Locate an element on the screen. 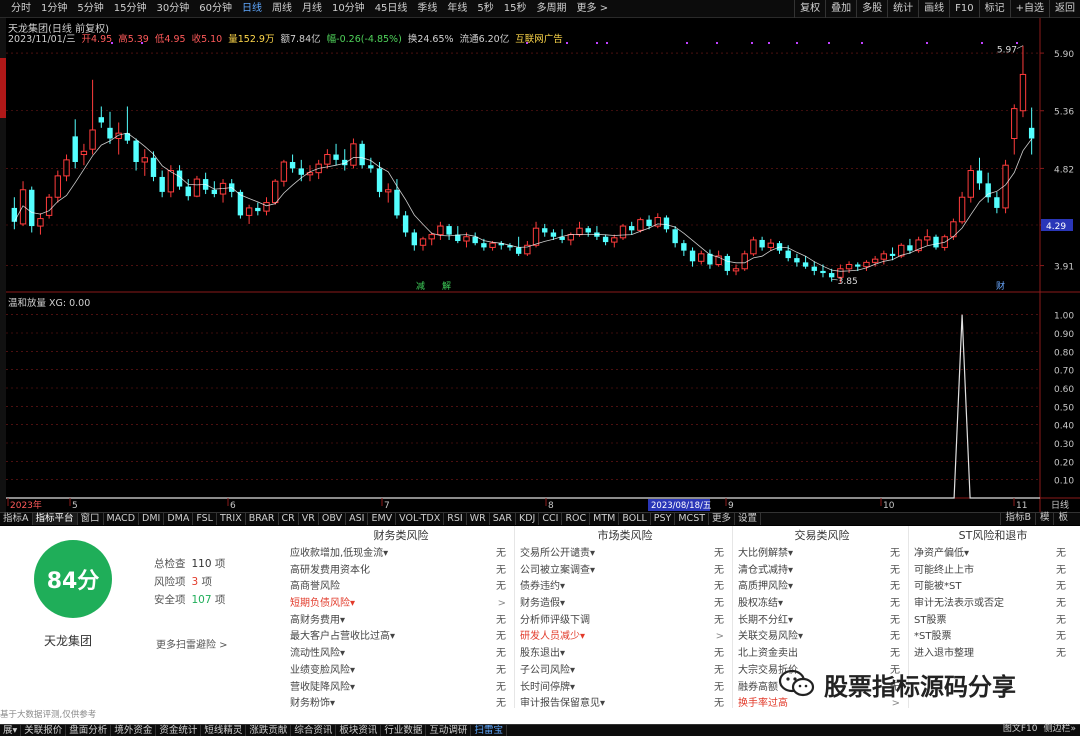 The width and height of the screenshot is (1080, 736). risk-item: 流动性风险▾ 无 is located at coordinates (401, 654).